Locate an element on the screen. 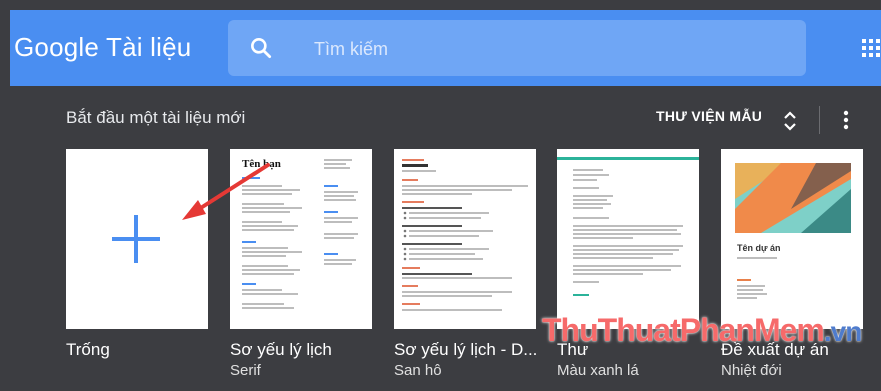 This screenshot has width=881, height=391. apps-grid-icon is located at coordinates (871, 48).